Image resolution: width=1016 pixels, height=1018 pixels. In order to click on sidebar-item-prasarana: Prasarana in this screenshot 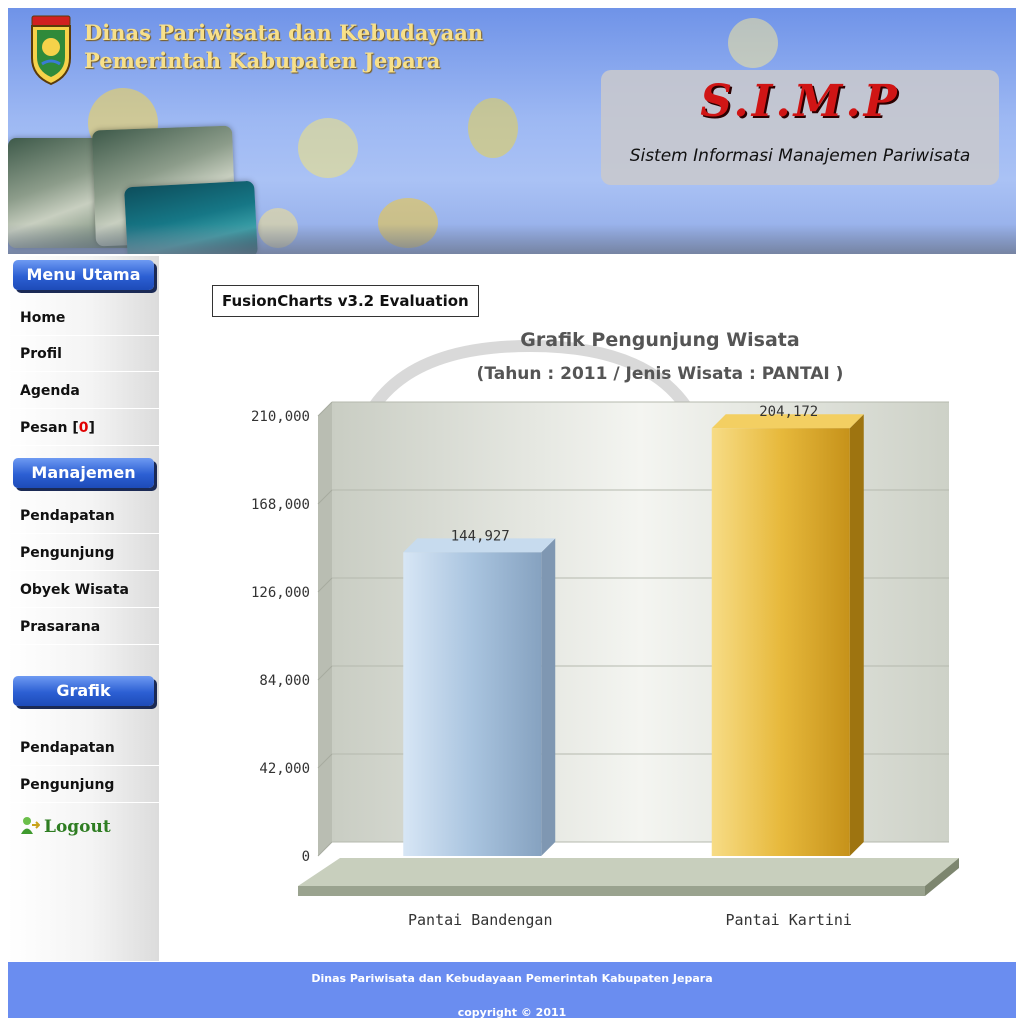, I will do `click(83, 627)`.